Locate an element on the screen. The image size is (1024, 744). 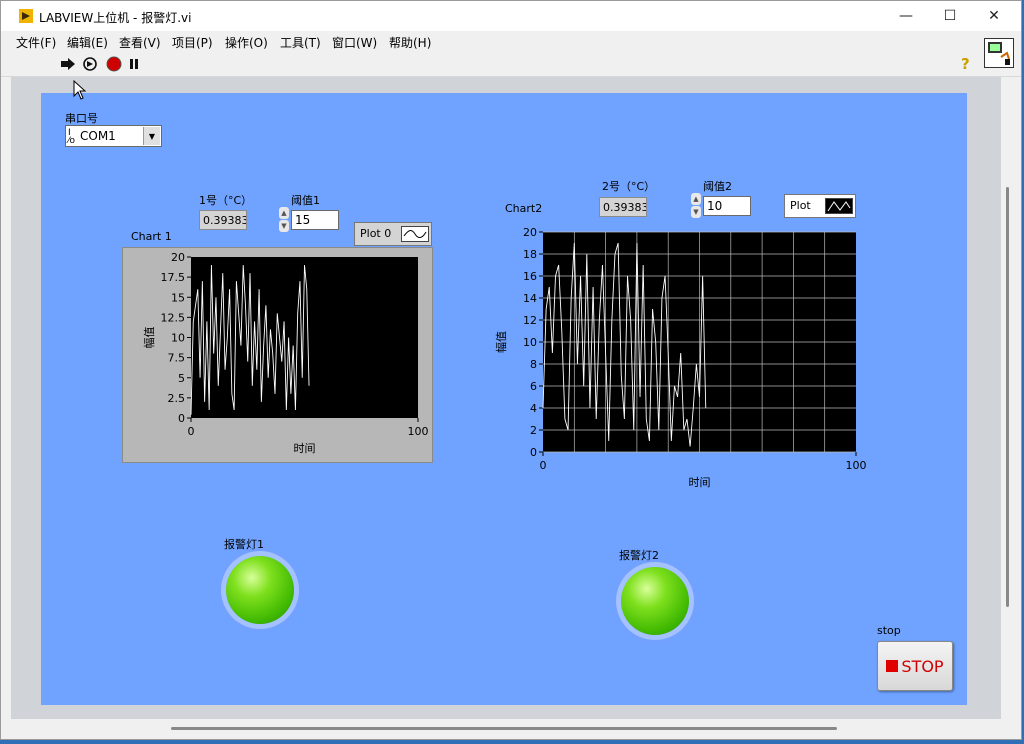
temp2-label: 2号（°C） is located at coordinates (629, 186).